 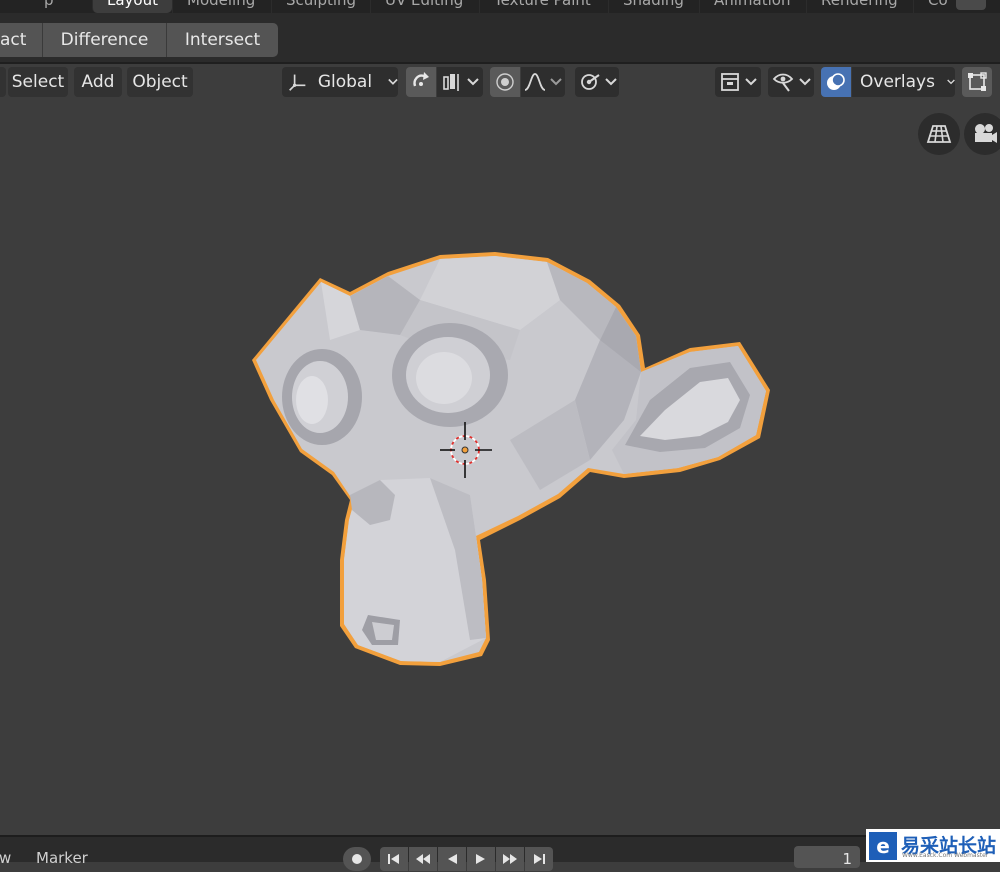 I want to click on transform-orientation-dropdown: Global, so click(x=340, y=82).